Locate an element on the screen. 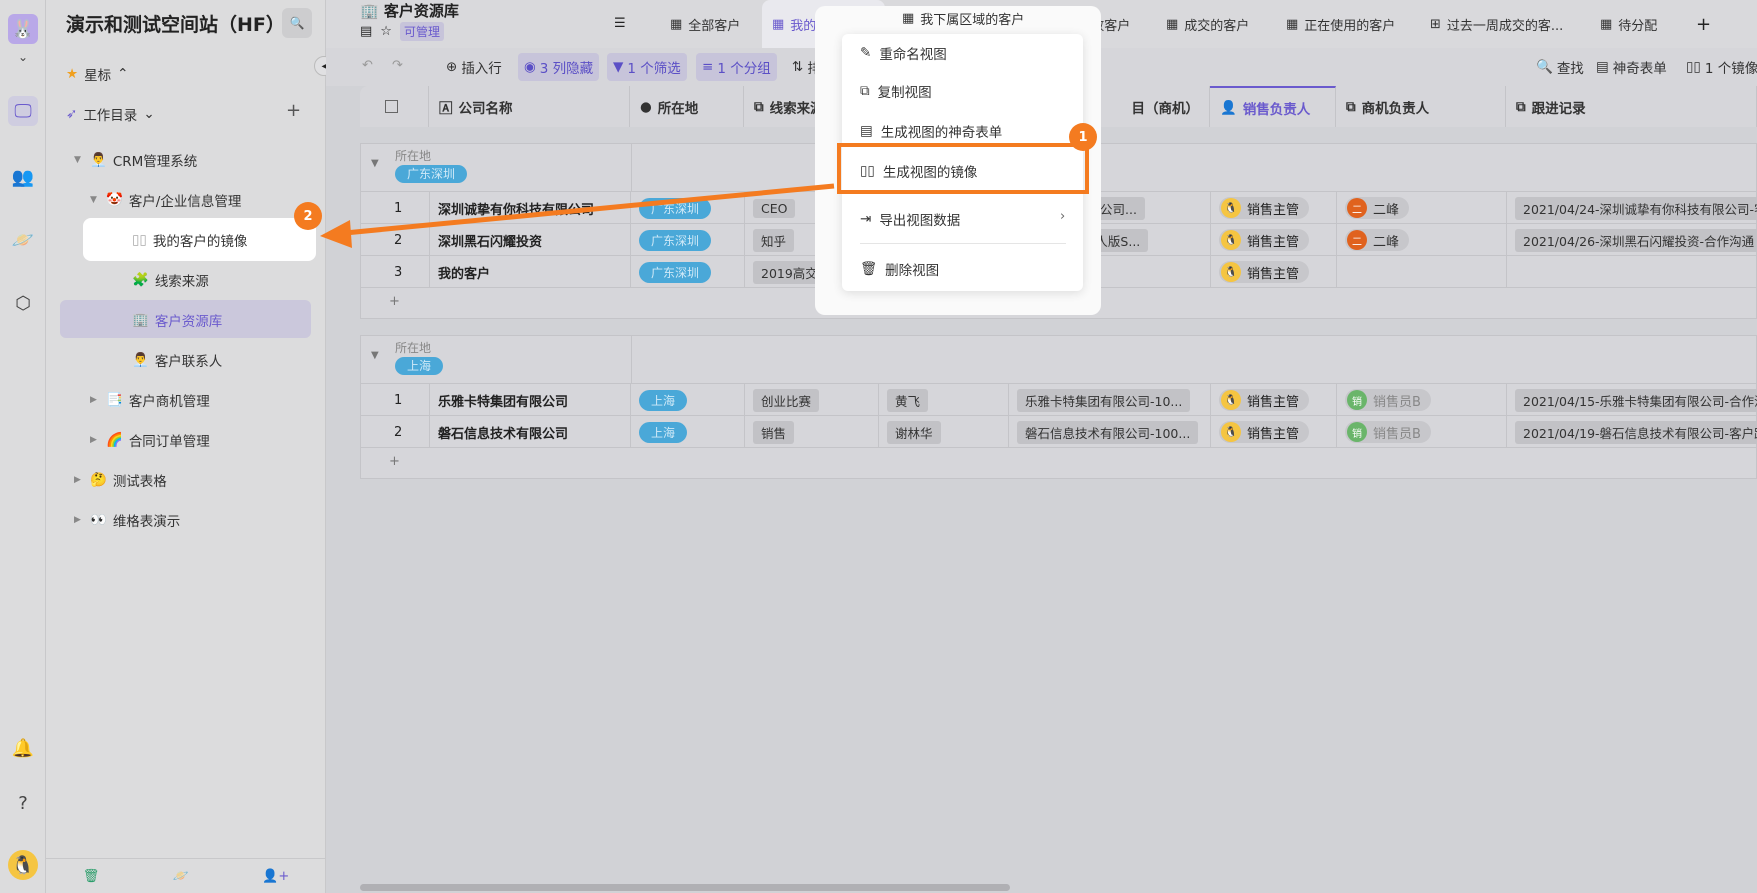 This screenshot has width=1757, height=893. tab-subordinate: ▦ 我下属区域的客户 is located at coordinates (963, 18).